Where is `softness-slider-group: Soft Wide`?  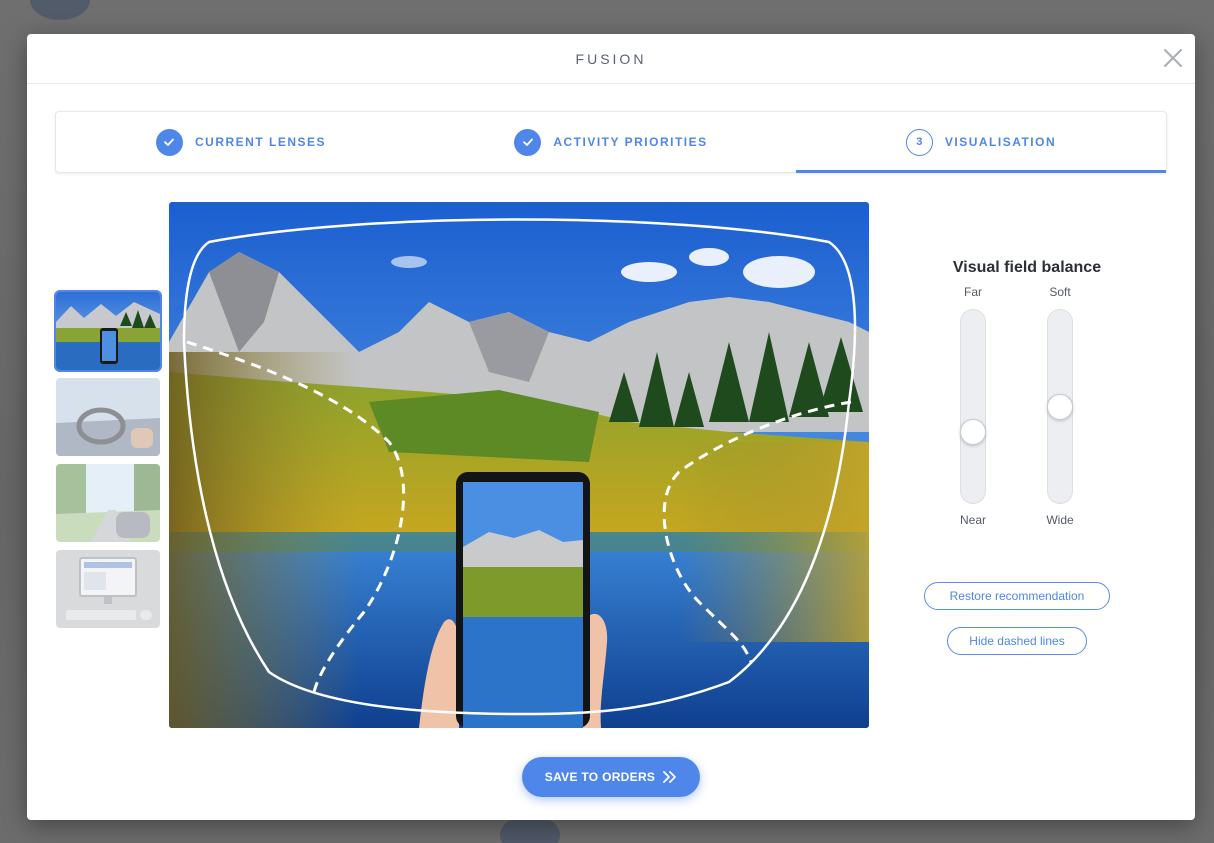 softness-slider-group: Soft Wide is located at coordinates (1060, 410).